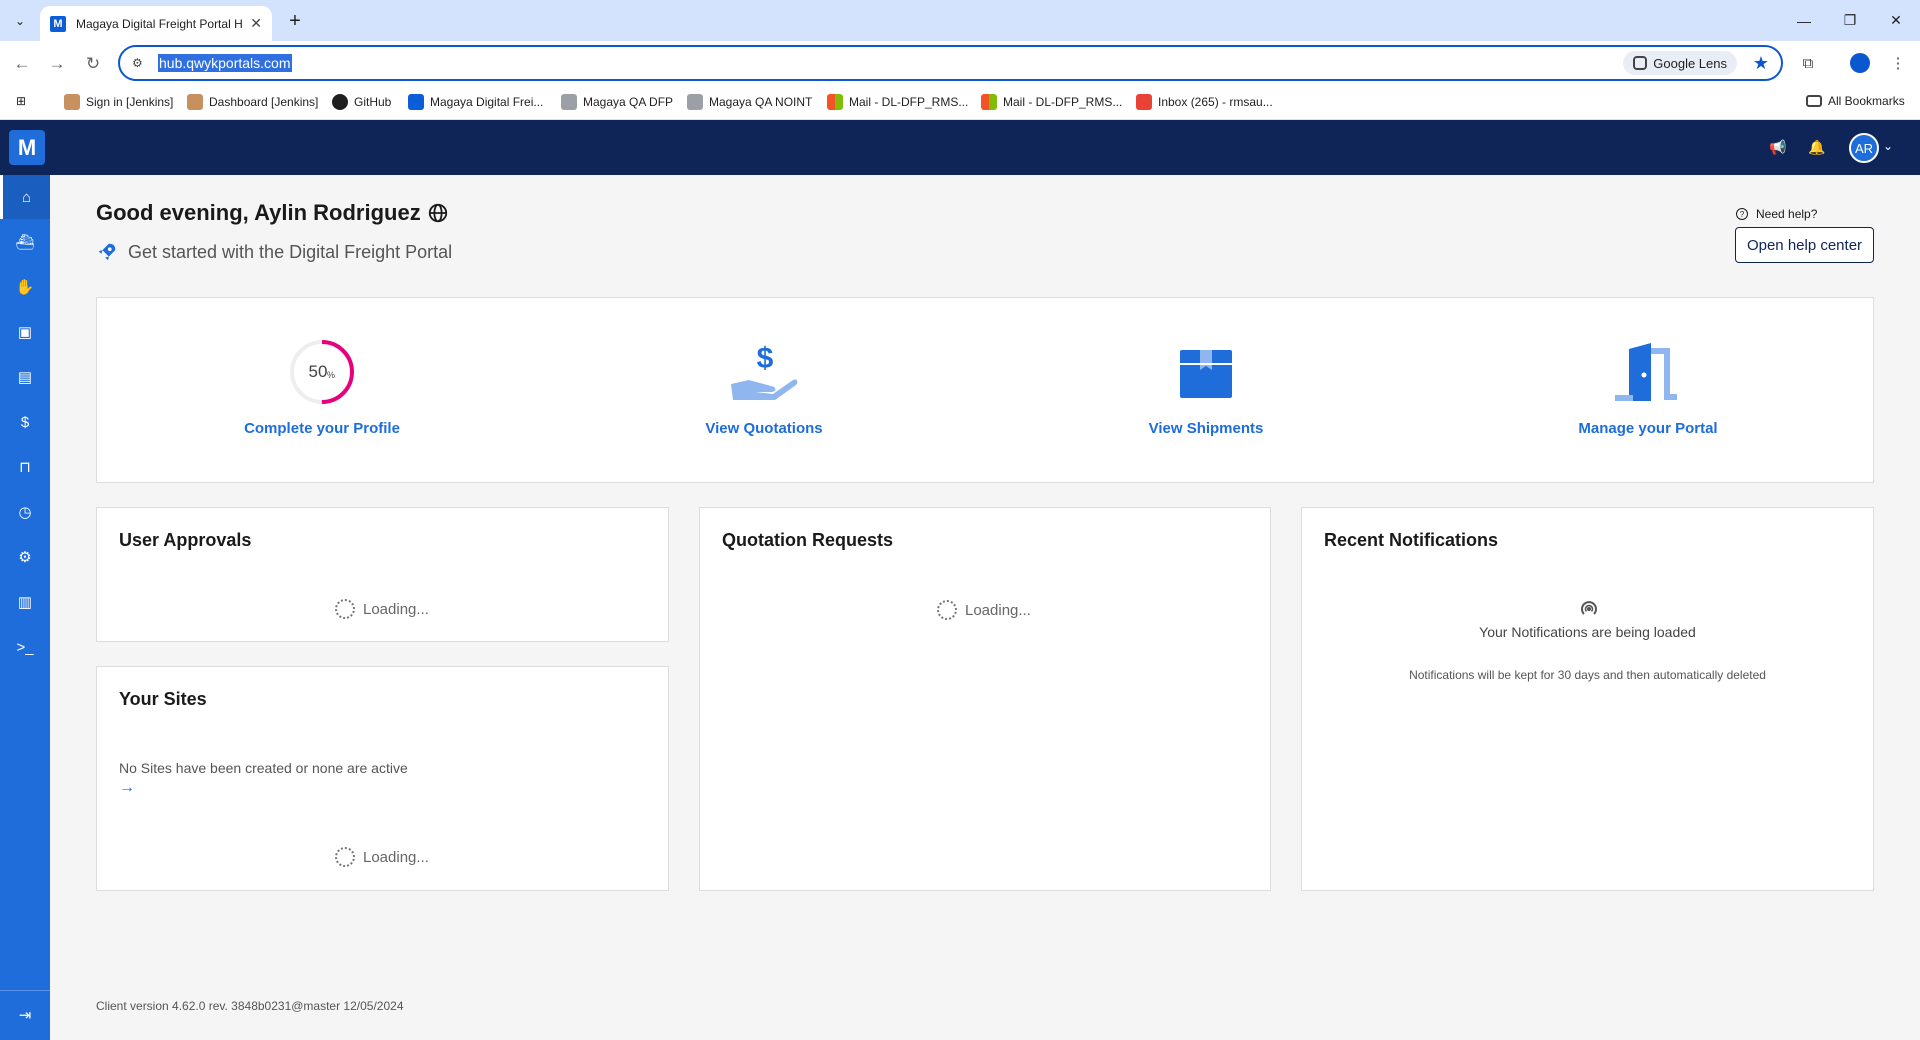 The image size is (1920, 1040). What do you see at coordinates (764, 428) in the screenshot?
I see `quick-action-label: View Quotations` at bounding box center [764, 428].